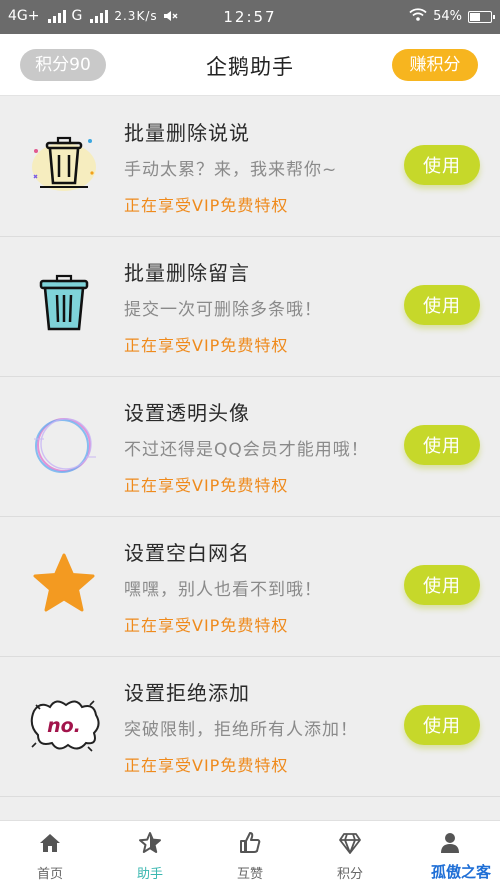  Describe the element at coordinates (64, 165) in the screenshot. I see `trash-sparkle-icon` at that location.